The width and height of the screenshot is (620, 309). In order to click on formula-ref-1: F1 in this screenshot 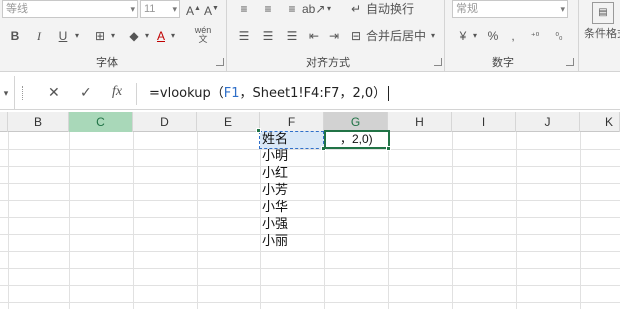, I will do `click(231, 93)`.